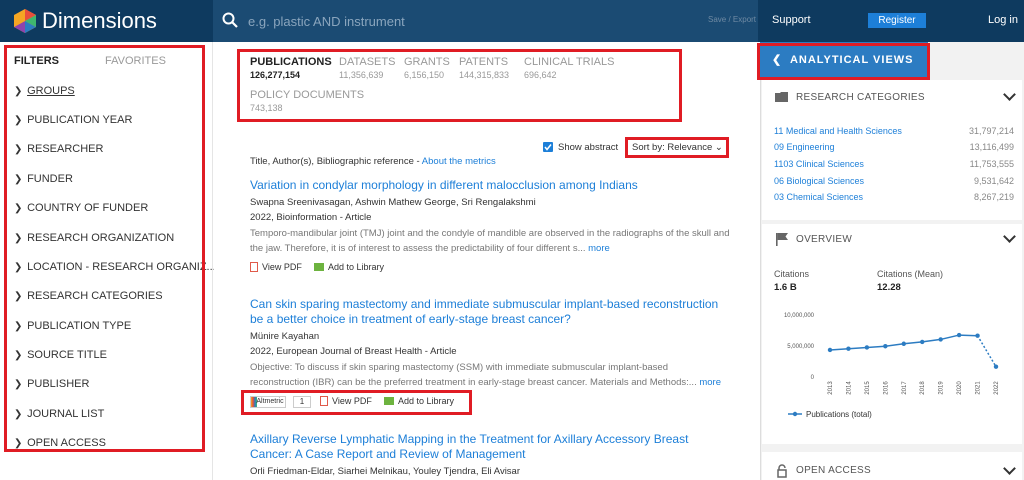 The height and width of the screenshot is (480, 1024). I want to click on tab-clinical-trials-count: 696,642, so click(540, 75).